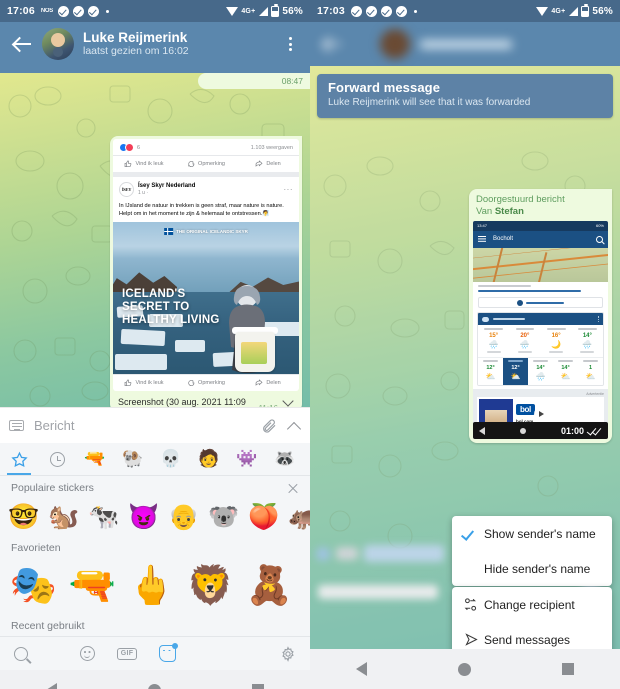 Image resolution: width=620 pixels, height=689 pixels. I want to click on forwarded-from-name: Stefan, so click(509, 211).